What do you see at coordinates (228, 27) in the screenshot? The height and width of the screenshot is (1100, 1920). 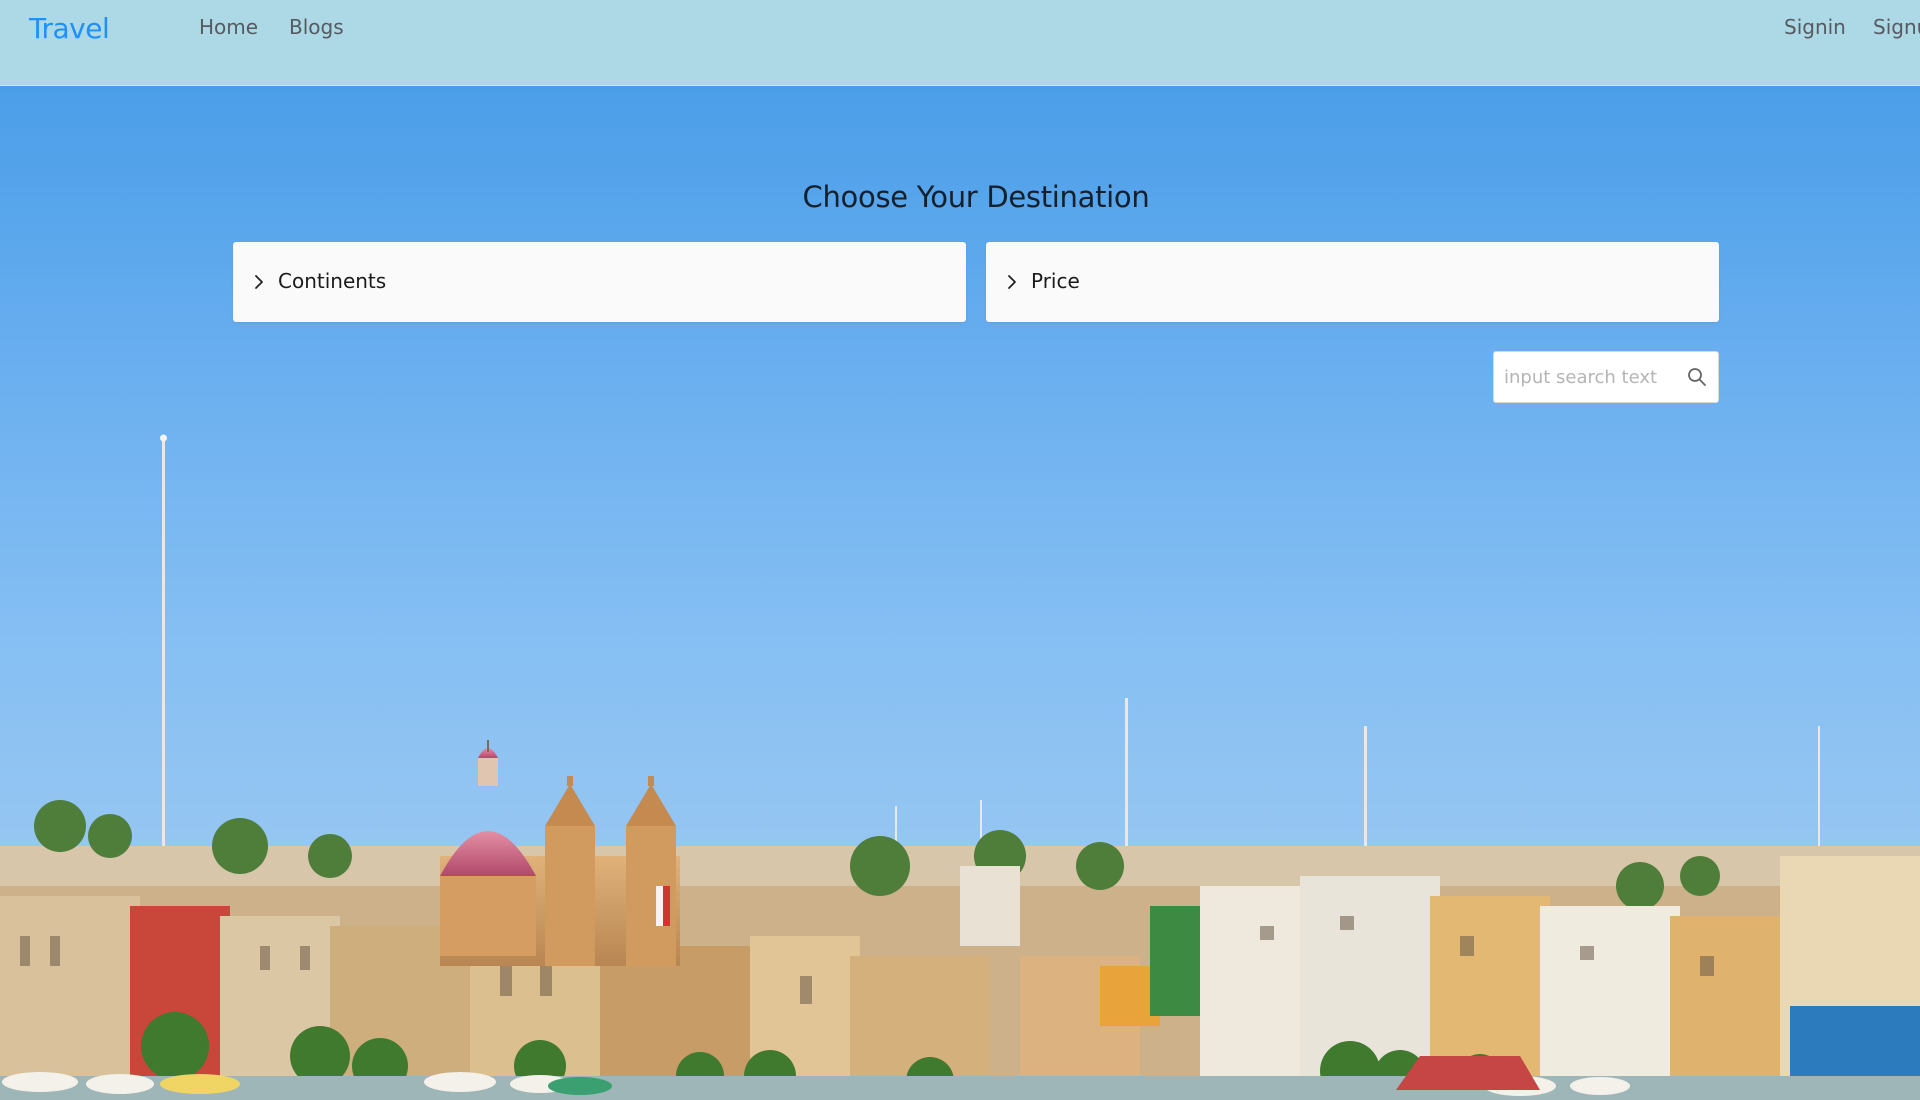 I see `nav-home-link: Home` at bounding box center [228, 27].